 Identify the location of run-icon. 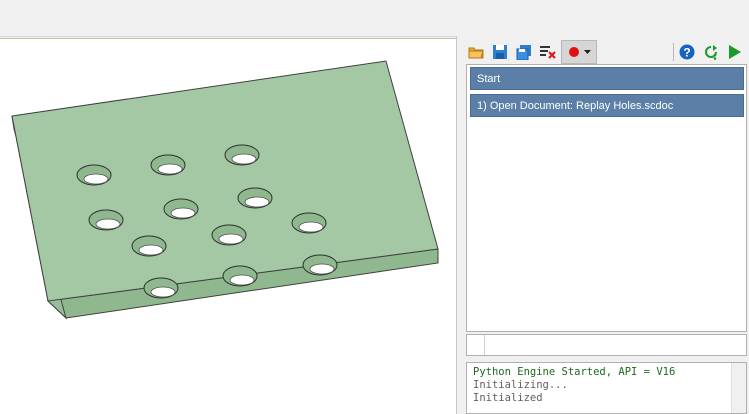
(735, 52).